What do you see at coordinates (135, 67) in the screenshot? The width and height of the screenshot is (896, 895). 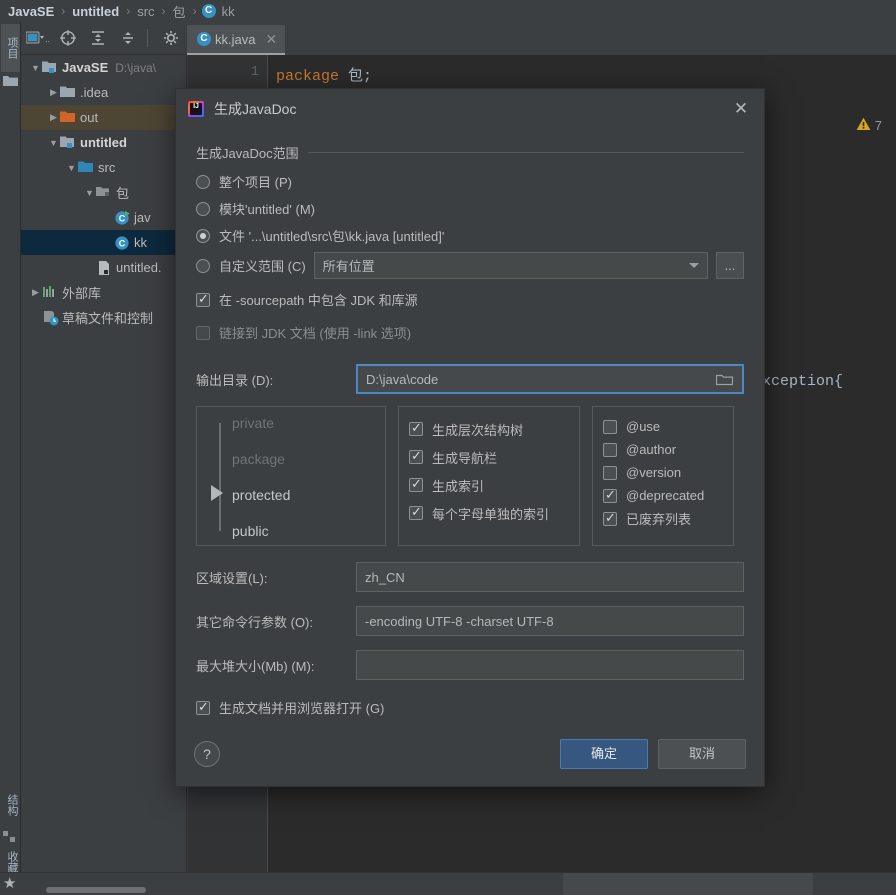 I see `tree-item-path: D:\java\` at bounding box center [135, 67].